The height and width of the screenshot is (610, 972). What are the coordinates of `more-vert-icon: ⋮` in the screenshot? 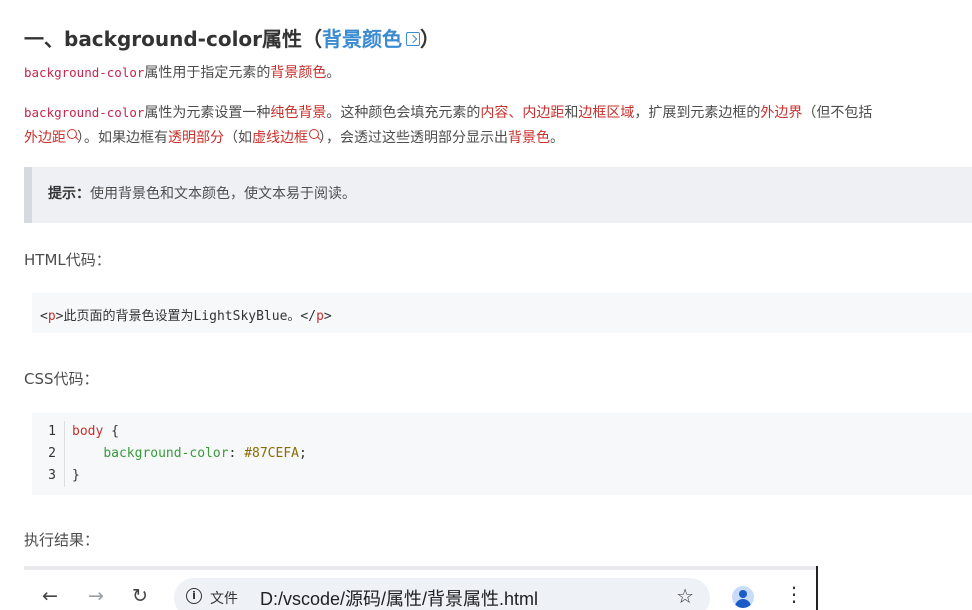 It's located at (794, 594).